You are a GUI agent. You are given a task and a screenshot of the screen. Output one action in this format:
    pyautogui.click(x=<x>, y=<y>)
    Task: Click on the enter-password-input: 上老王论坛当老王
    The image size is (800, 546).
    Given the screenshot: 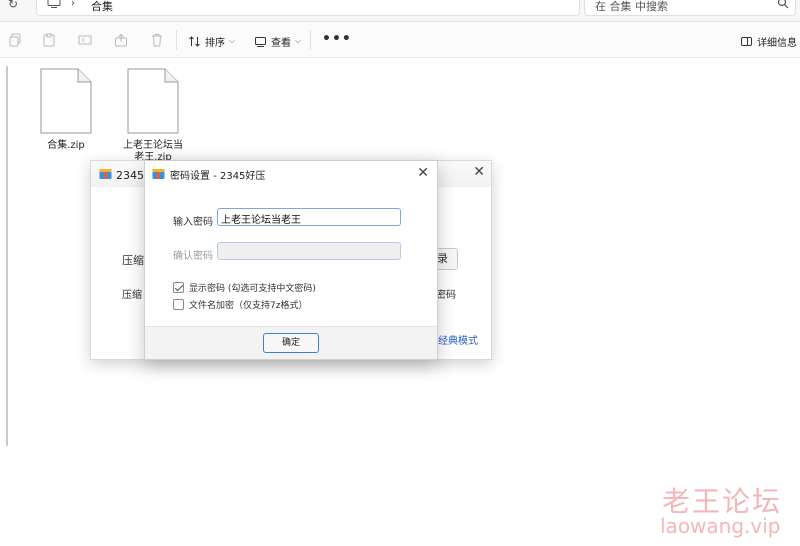 What is the action you would take?
    pyautogui.click(x=309, y=217)
    